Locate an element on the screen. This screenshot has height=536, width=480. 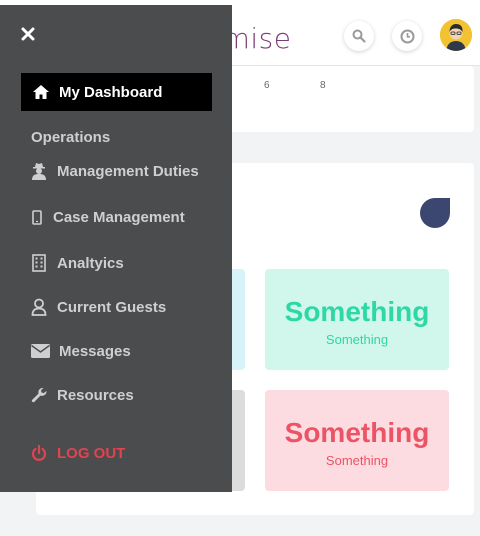
logout-button: LOG OUT is located at coordinates (77, 453).